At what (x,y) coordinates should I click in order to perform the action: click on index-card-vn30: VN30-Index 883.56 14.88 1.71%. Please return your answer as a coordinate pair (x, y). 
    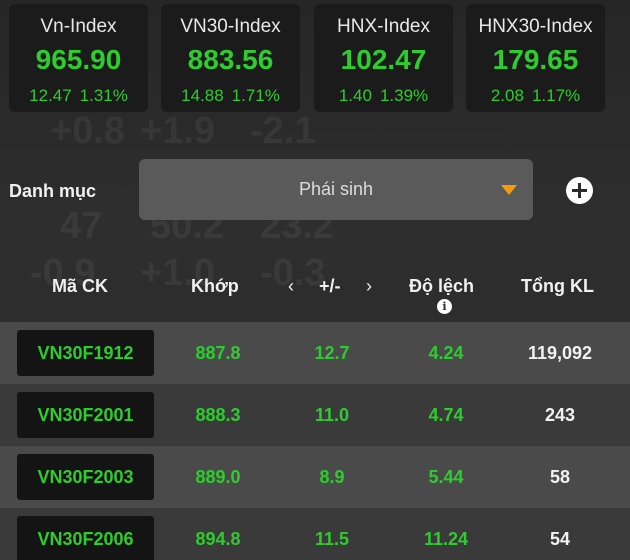
    Looking at the image, I should click on (230, 58).